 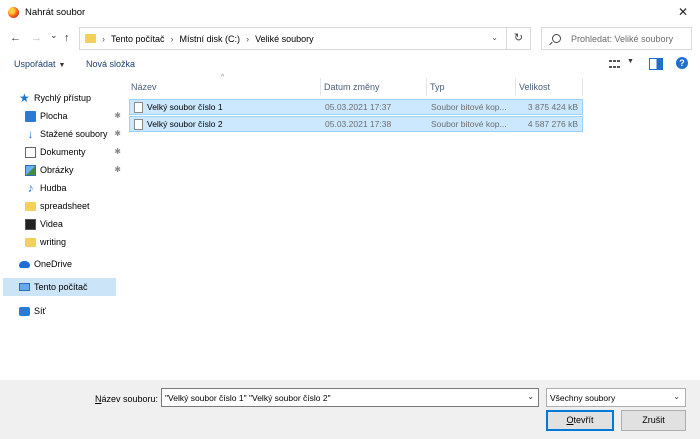 What do you see at coordinates (13, 12) in the screenshot?
I see `firefox-icon` at bounding box center [13, 12].